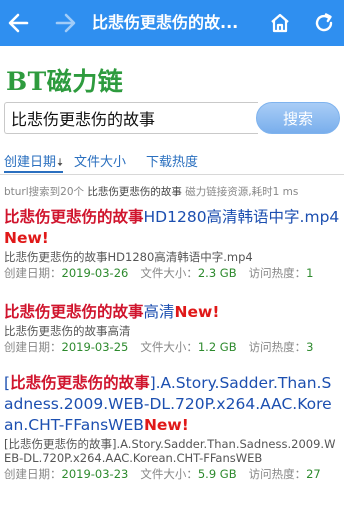  I want to click on result-meta: 创建日期：2019-03-25 文件大小：1.2 GB 访问热度：3, so click(172, 347).